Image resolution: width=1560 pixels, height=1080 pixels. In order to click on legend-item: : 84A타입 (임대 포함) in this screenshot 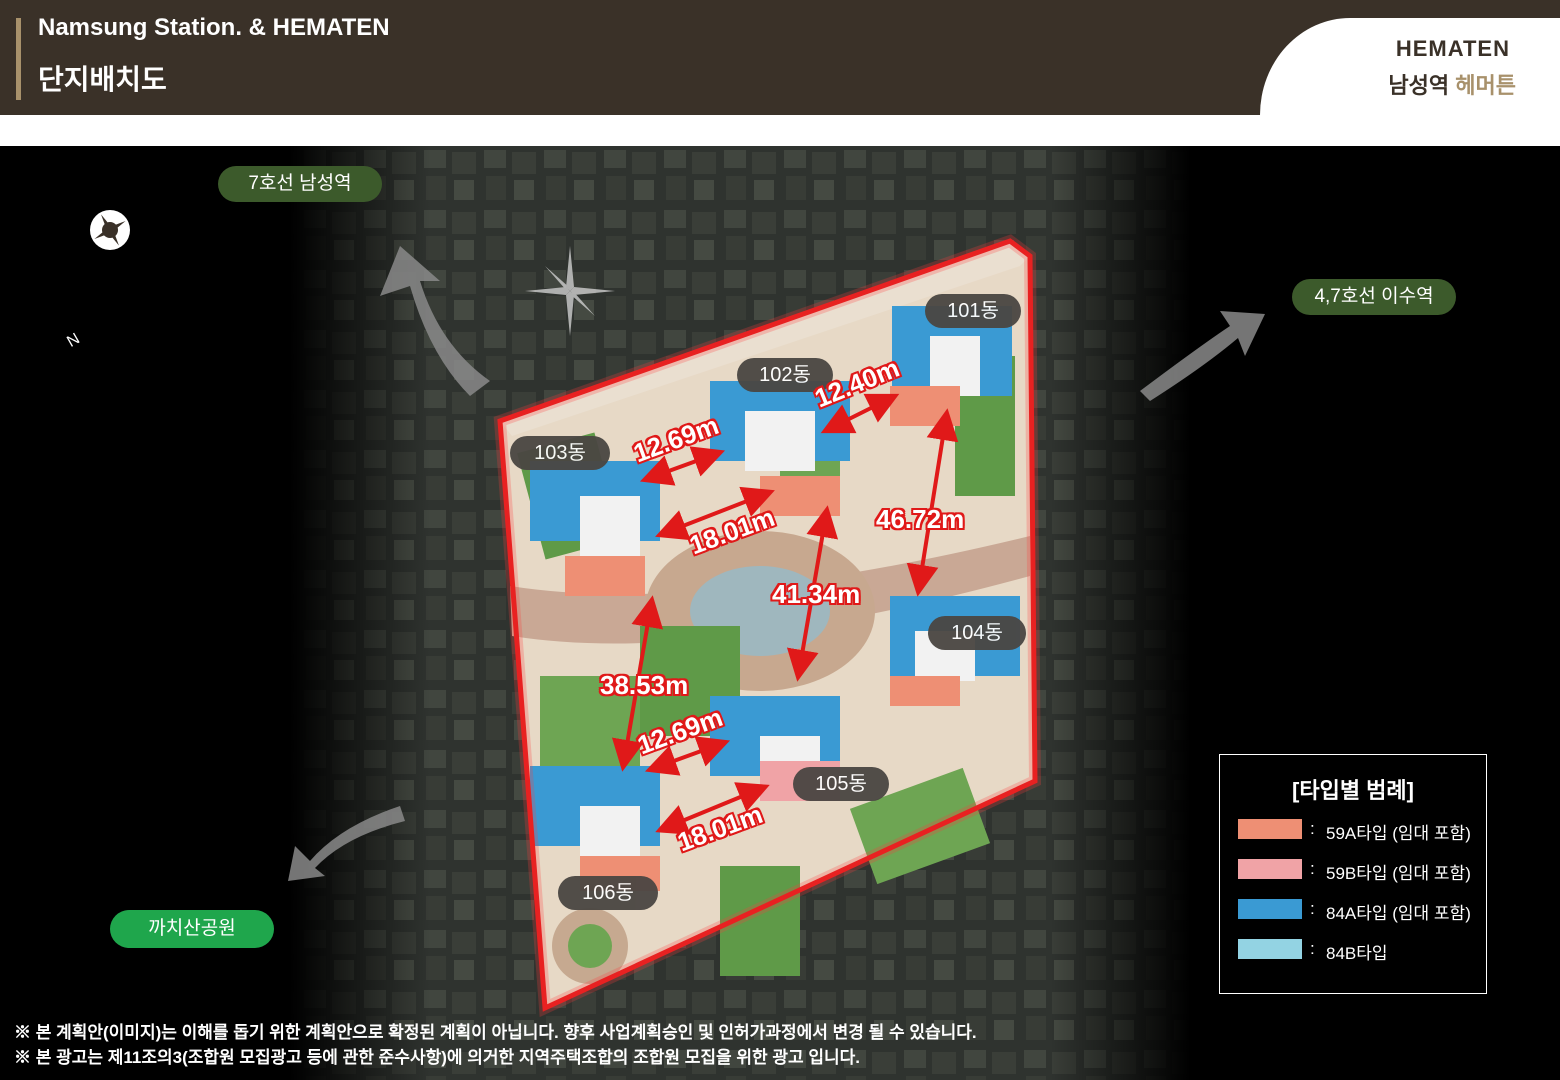, I will do `click(1358, 911)`.